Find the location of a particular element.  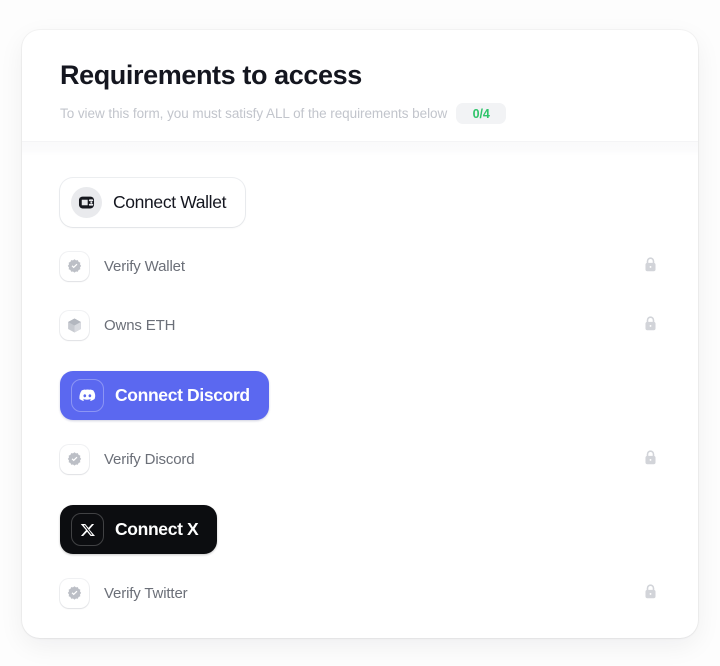

requirement-connect-discord: Connect Discord is located at coordinates (360, 395).